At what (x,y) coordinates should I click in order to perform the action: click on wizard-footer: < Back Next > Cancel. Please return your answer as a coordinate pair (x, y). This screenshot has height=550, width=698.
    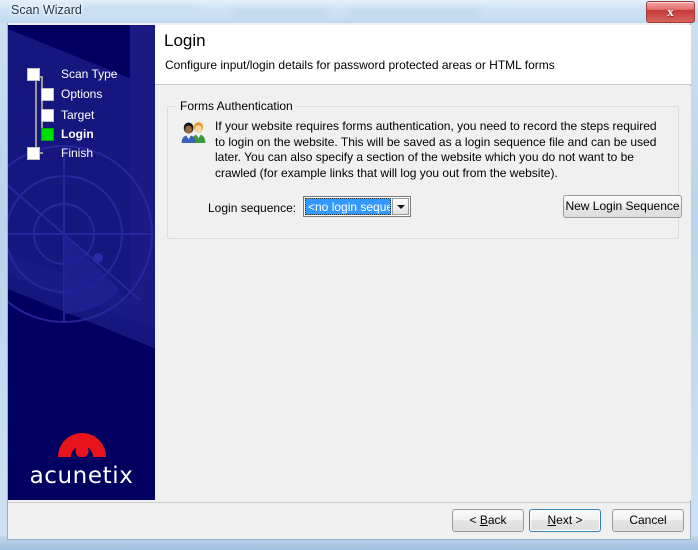
    Looking at the image, I should click on (349, 520).